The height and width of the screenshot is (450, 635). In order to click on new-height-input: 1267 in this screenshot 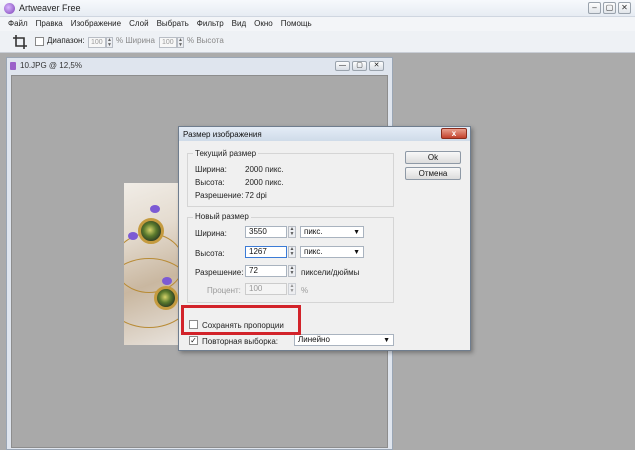, I will do `click(266, 252)`.